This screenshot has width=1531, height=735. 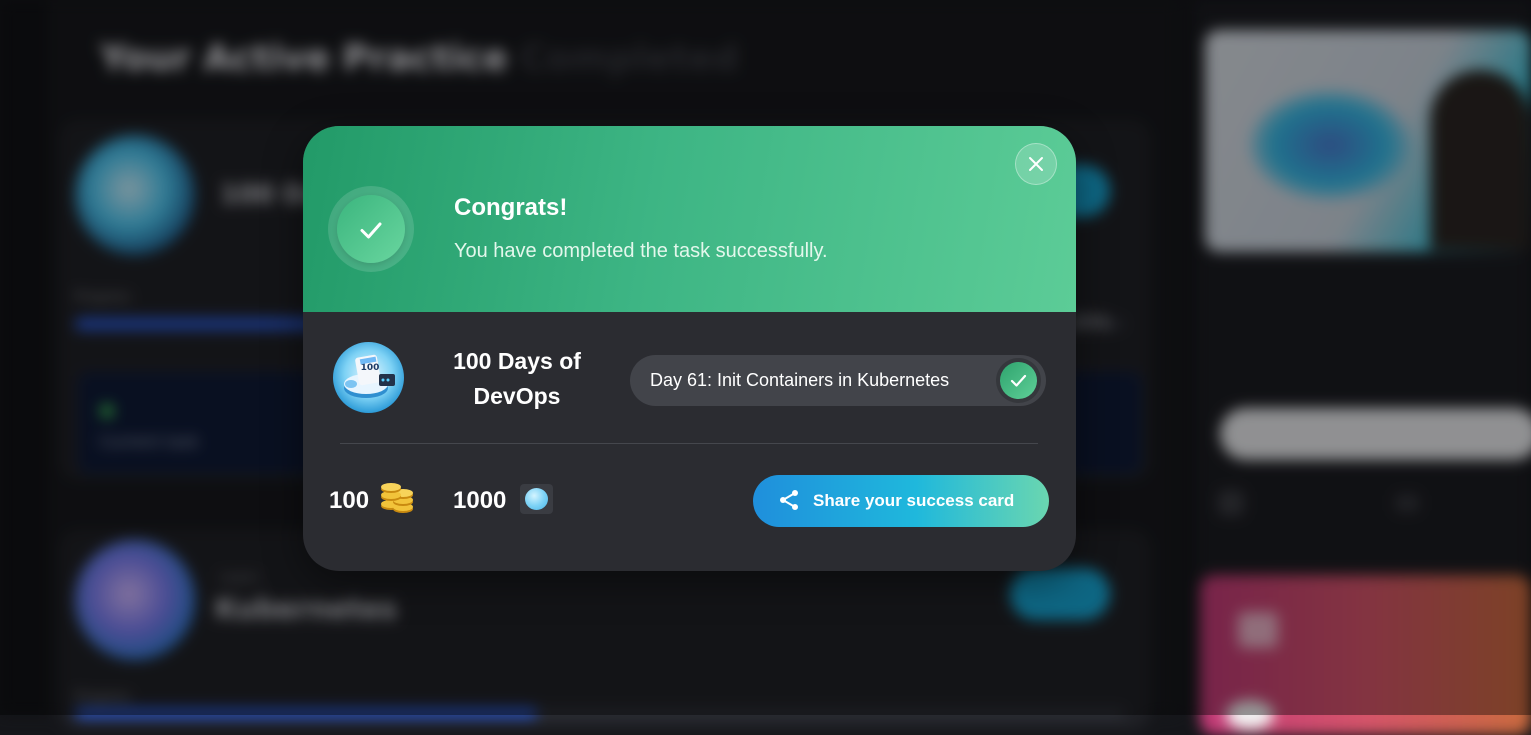 I want to click on close-button, so click(x=1036, y=164).